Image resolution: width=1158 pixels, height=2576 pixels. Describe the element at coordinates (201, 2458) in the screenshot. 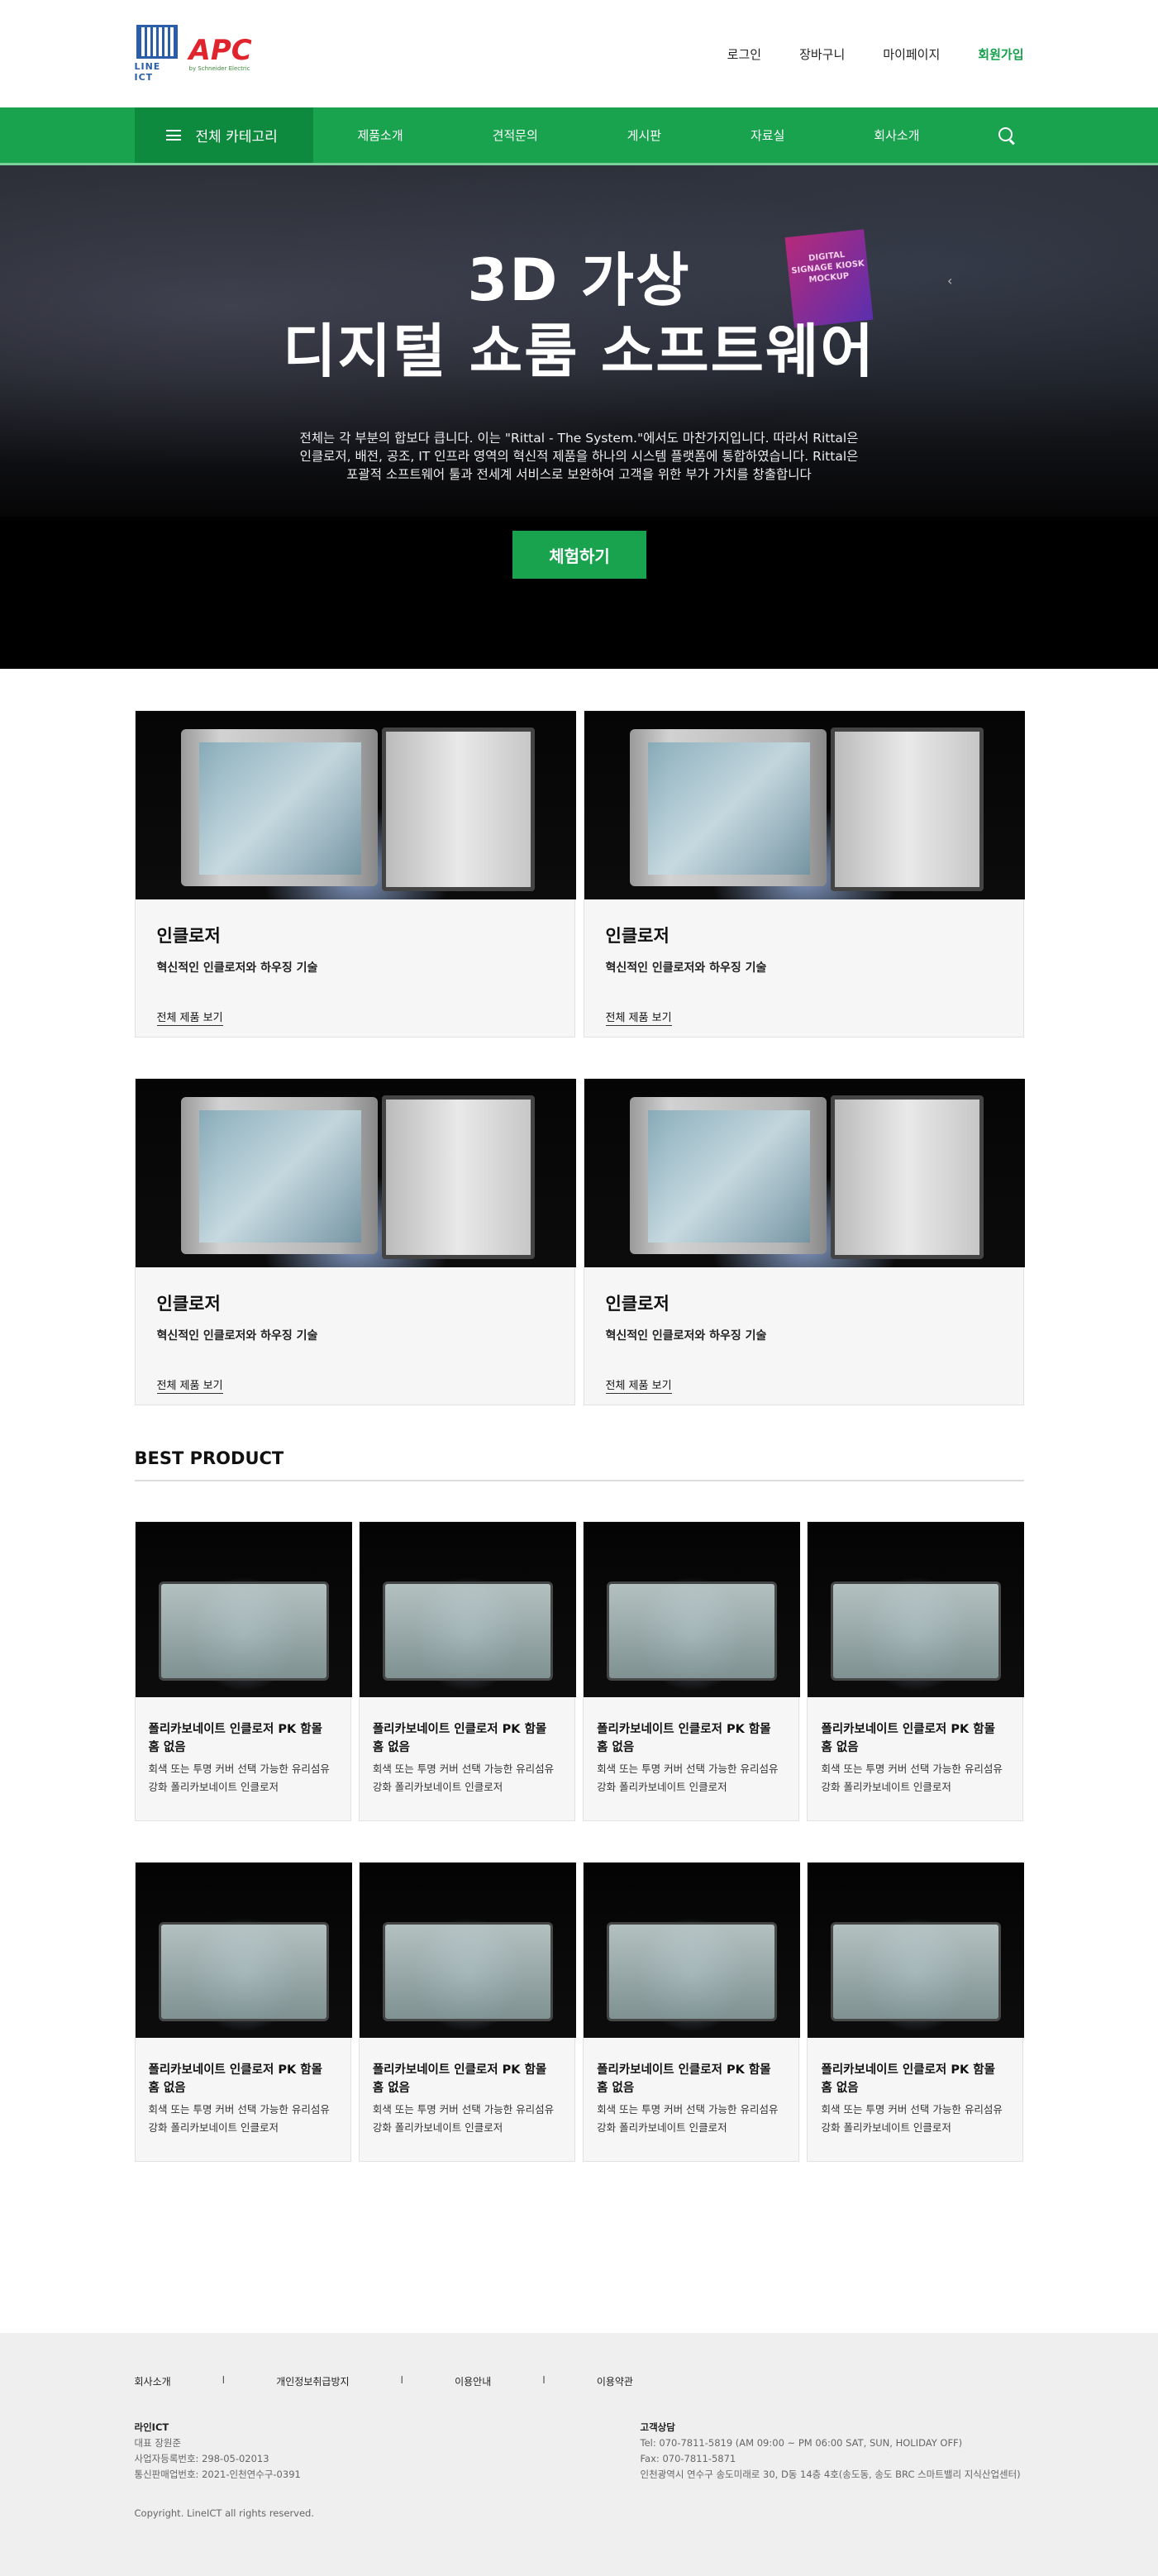

I see `company-biz-no: 사업자등록번호: 298-05-02013` at that location.